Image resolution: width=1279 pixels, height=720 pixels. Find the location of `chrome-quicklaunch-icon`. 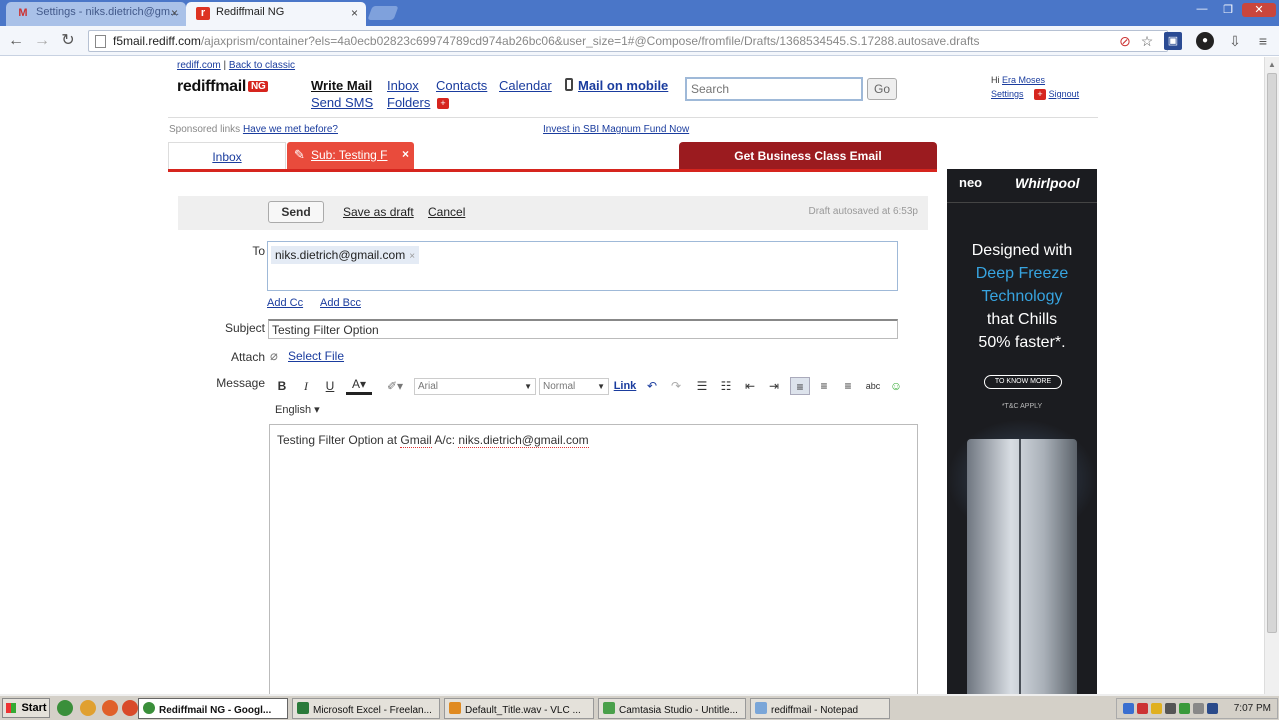

chrome-quicklaunch-icon is located at coordinates (65, 708).